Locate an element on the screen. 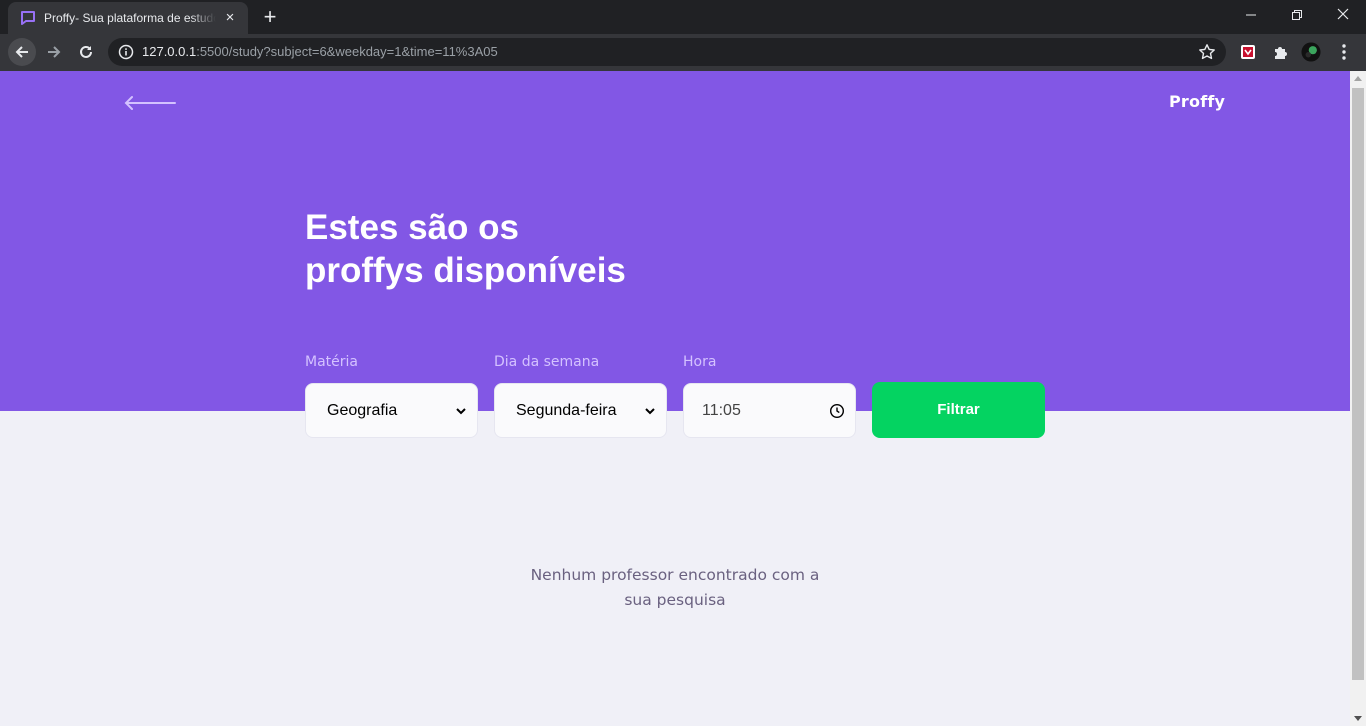  weekday-label: Dia da semana is located at coordinates (547, 362).